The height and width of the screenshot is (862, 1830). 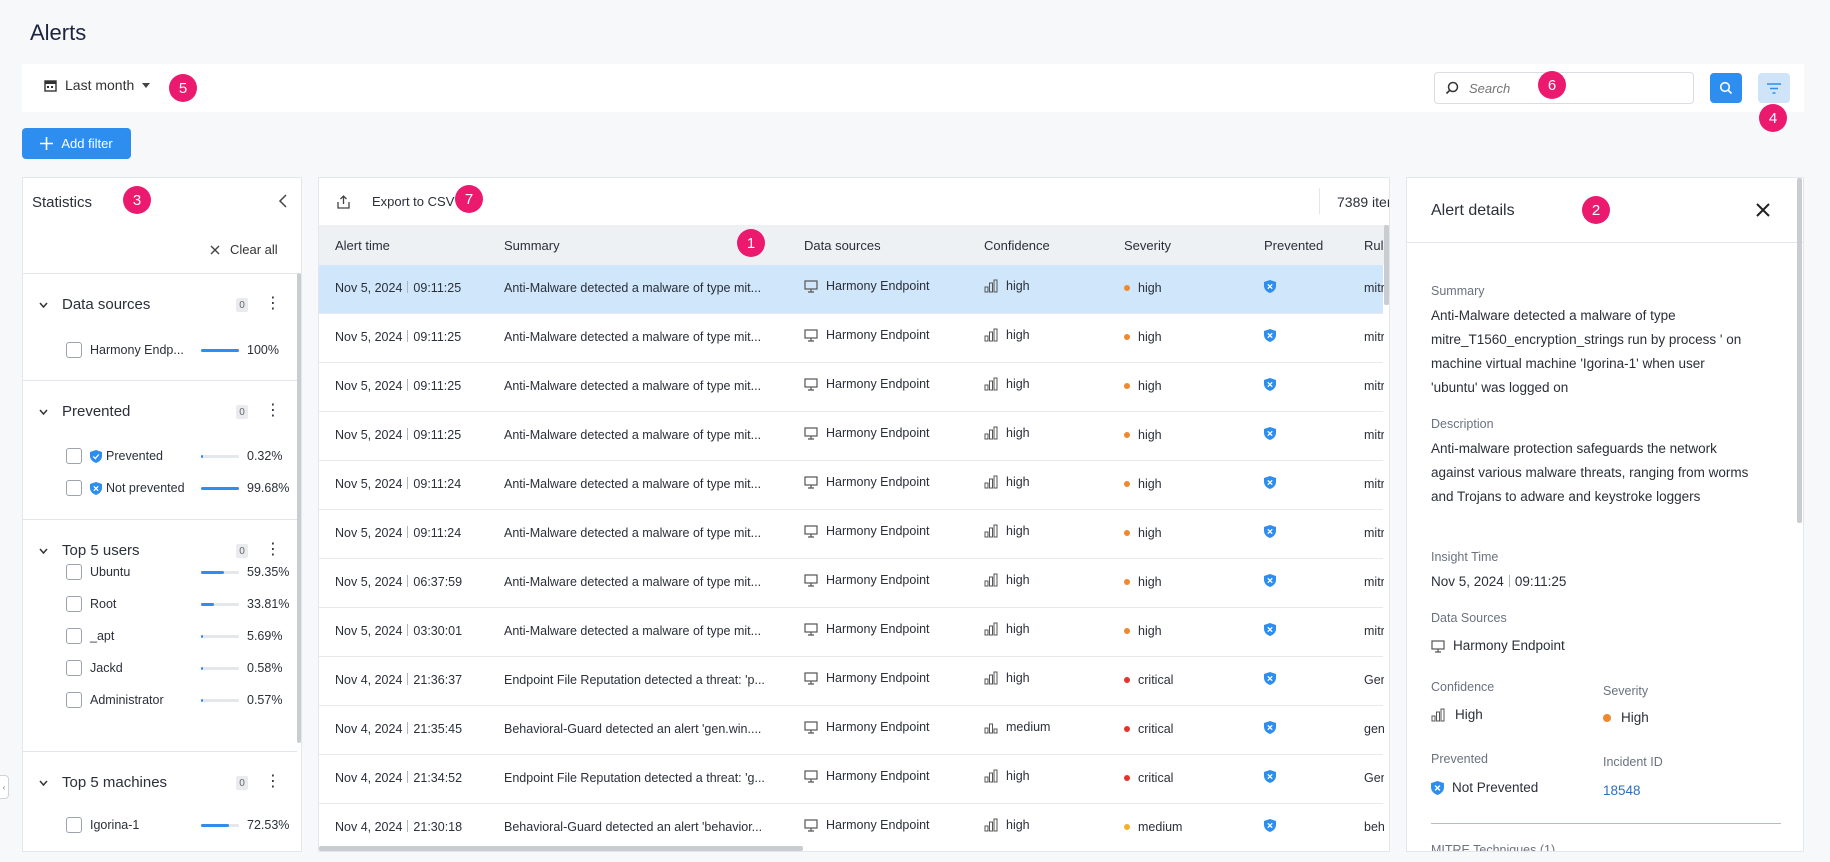 I want to click on search-input, so click(x=1569, y=88).